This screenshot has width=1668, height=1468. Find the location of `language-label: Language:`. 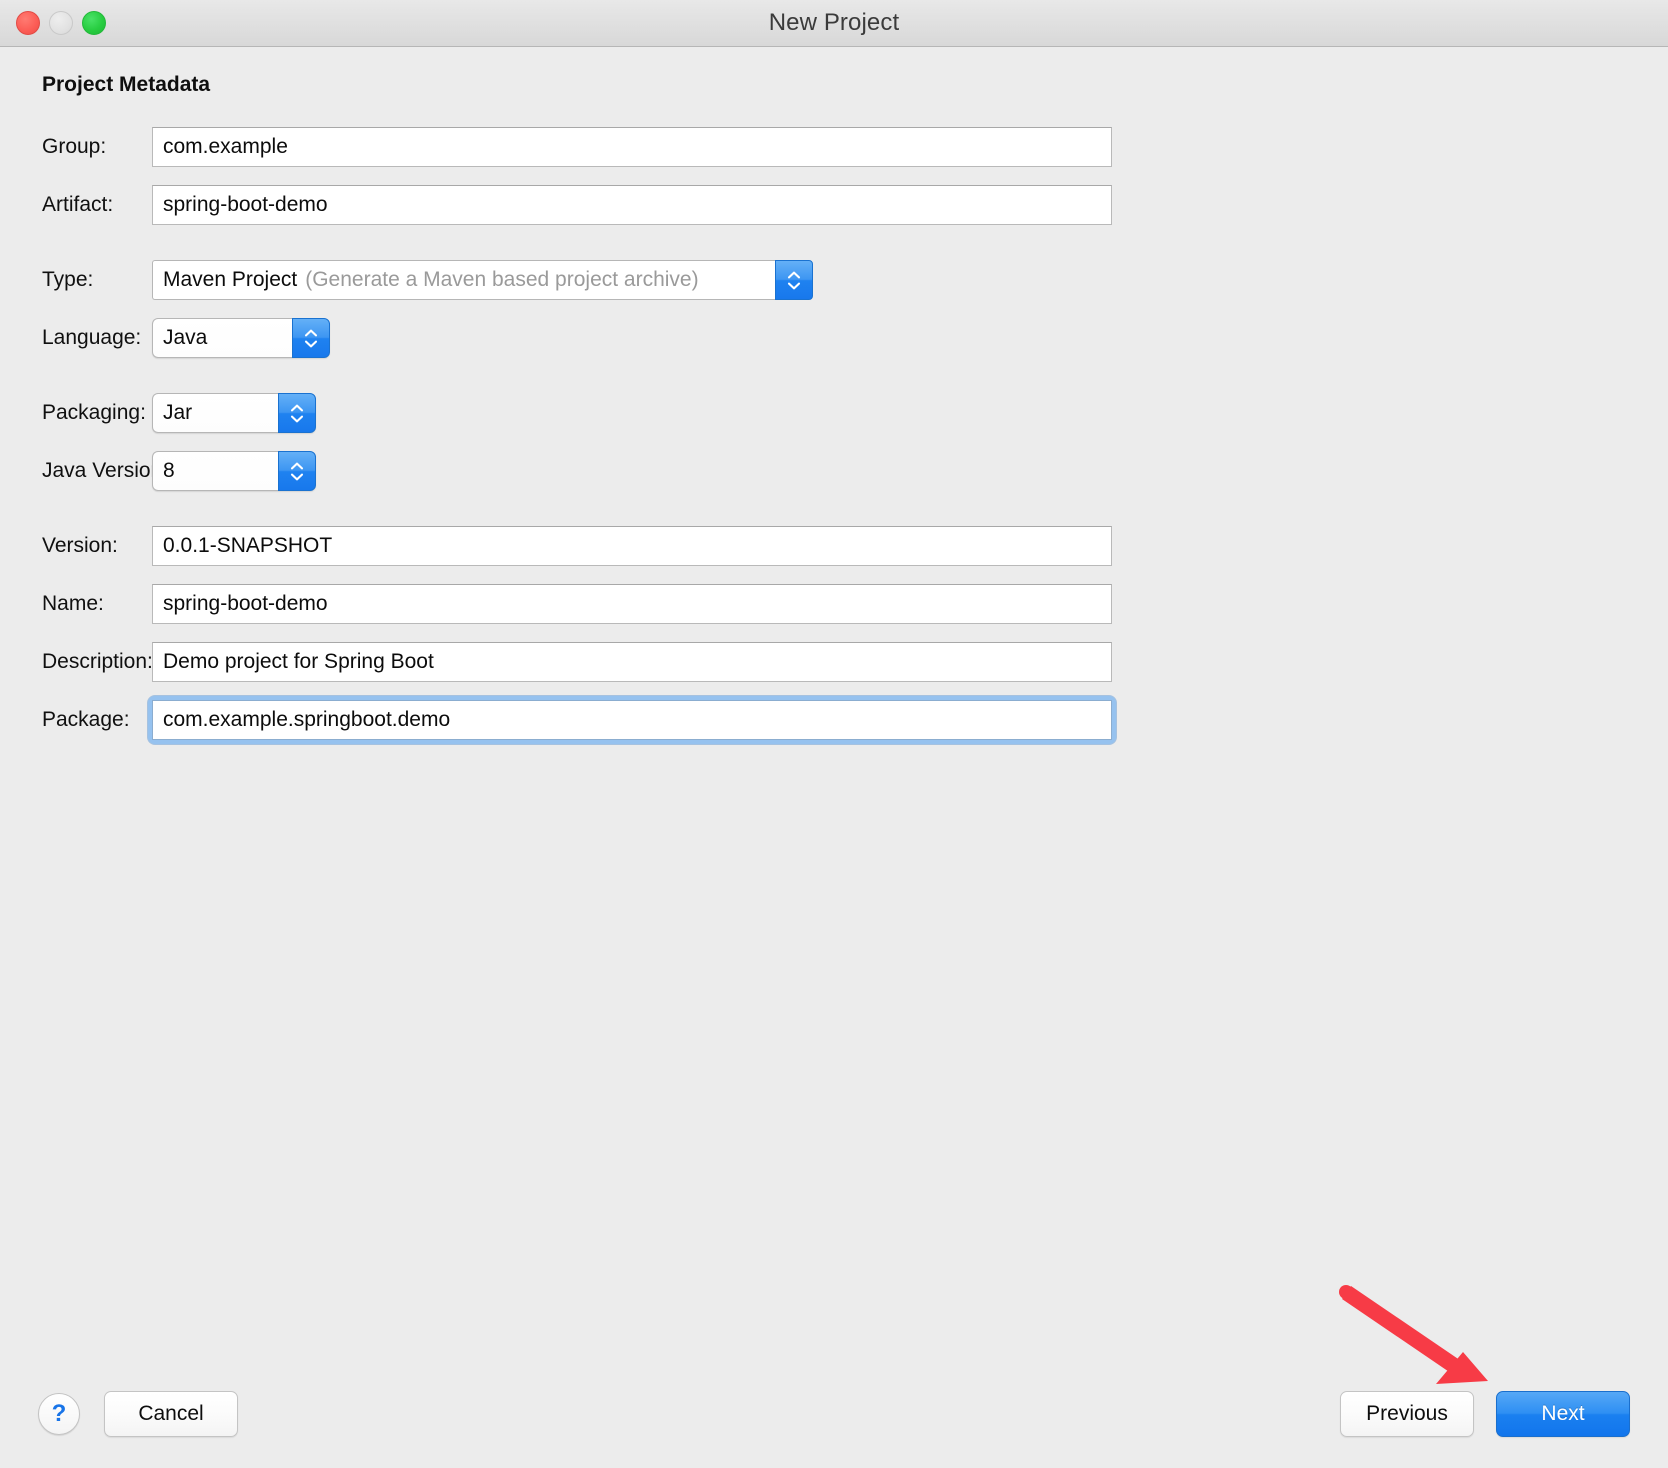

language-label: Language: is located at coordinates (92, 337).